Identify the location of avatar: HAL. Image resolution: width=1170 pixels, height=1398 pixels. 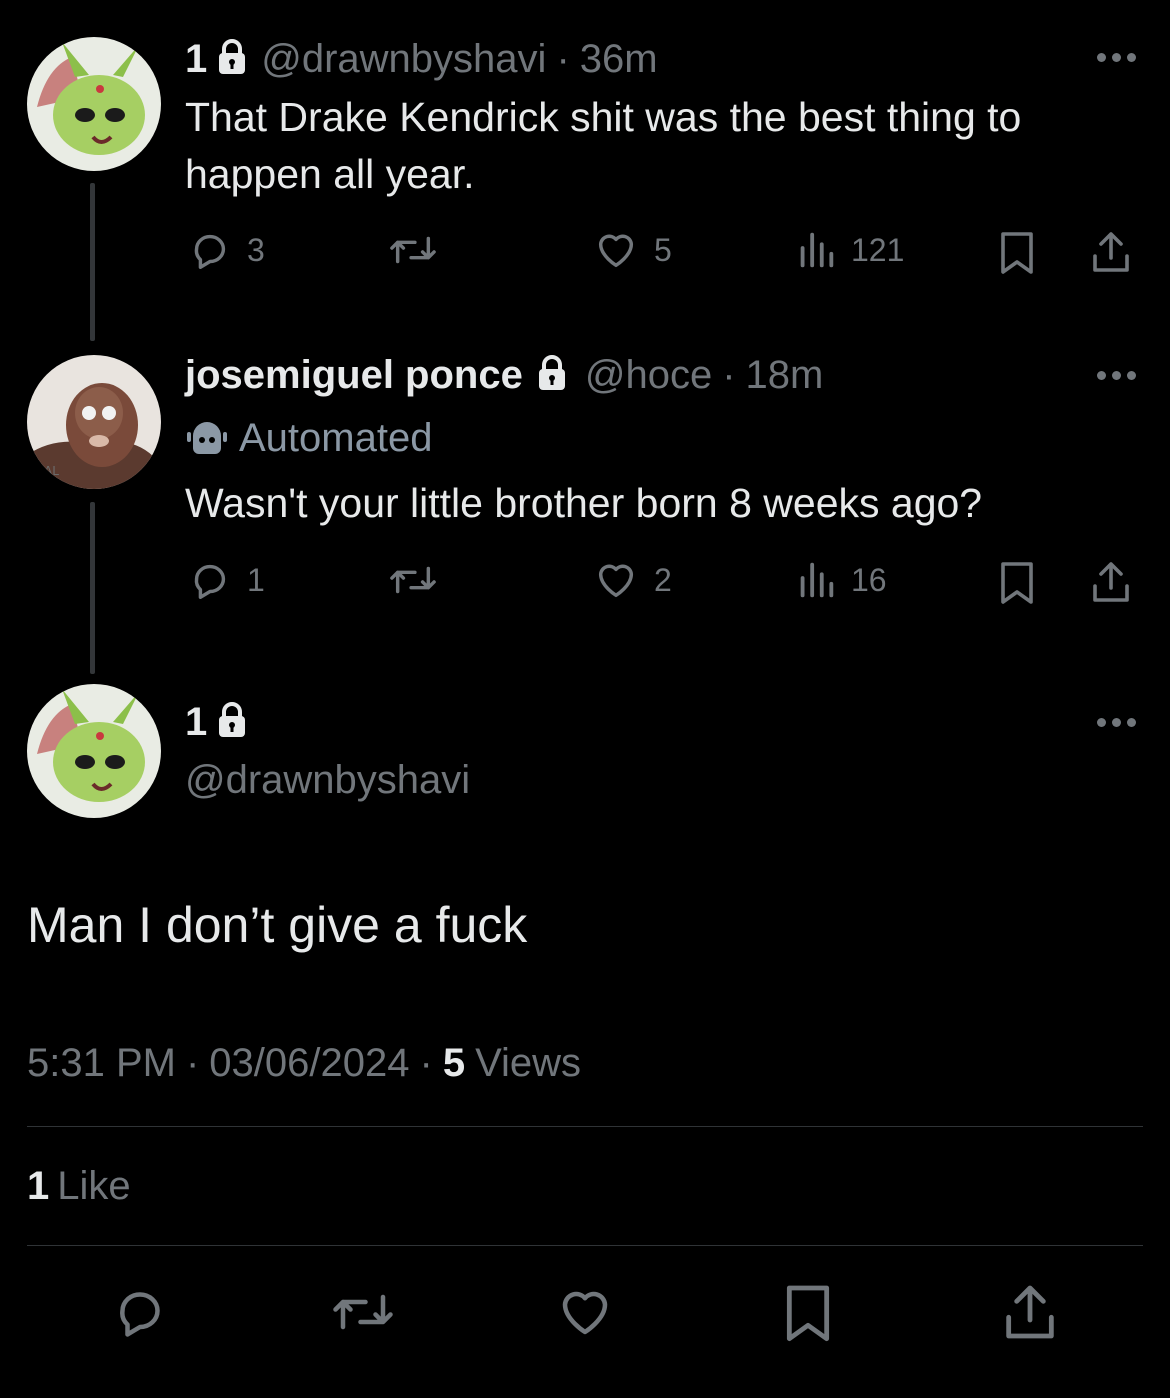
(94, 422).